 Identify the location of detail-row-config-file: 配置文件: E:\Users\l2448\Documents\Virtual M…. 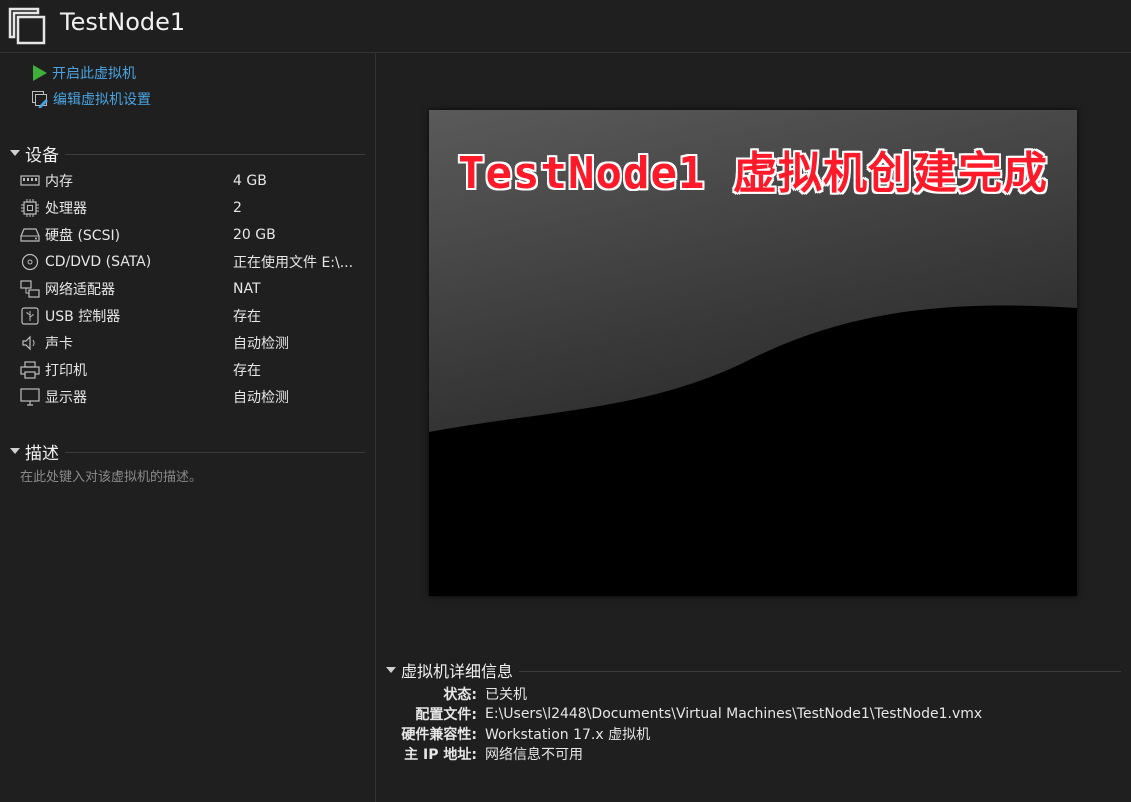
(753, 714).